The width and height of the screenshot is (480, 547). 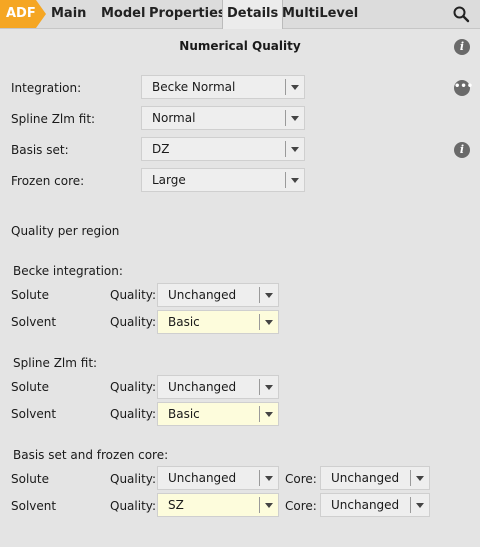 What do you see at coordinates (202, 295) in the screenshot?
I see `becke-solute-value: Unchanged` at bounding box center [202, 295].